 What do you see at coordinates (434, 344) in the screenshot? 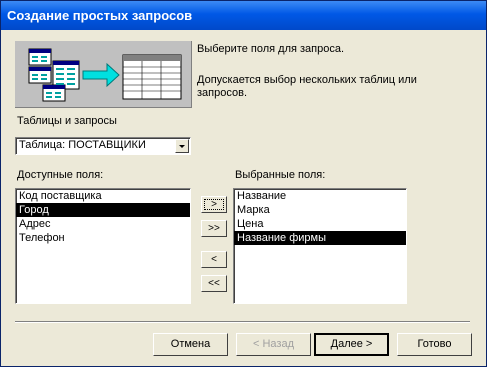
I see `finish-button: Готово` at bounding box center [434, 344].